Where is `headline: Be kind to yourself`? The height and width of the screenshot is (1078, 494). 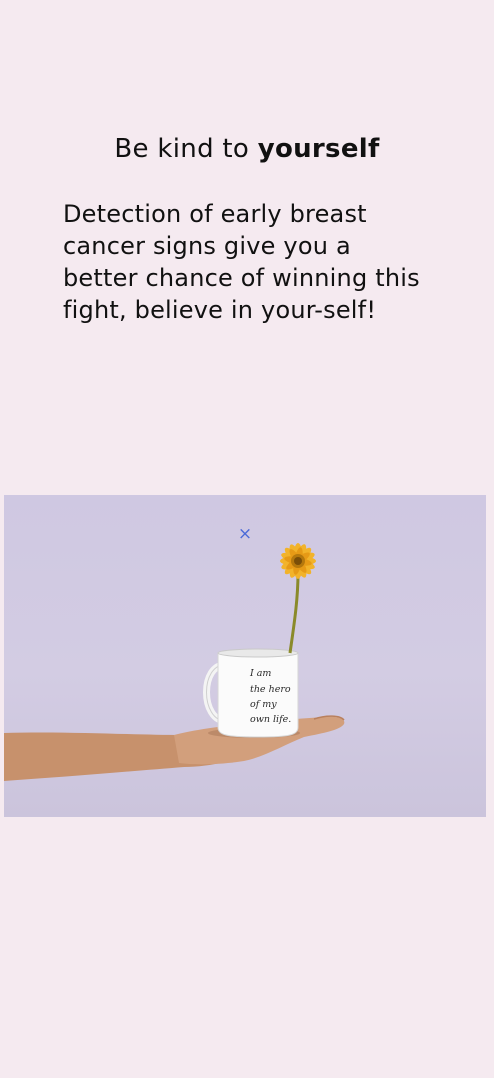 headline: Be kind to yourself is located at coordinates (247, 149).